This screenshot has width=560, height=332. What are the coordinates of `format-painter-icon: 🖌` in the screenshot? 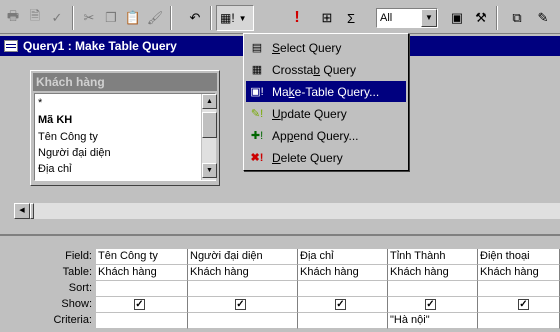 It's located at (155, 18).